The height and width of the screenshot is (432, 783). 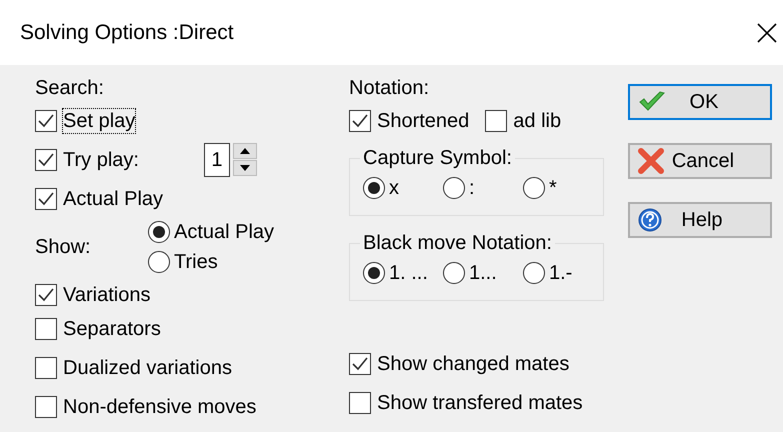 I want to click on checkbox-label: ad lib, so click(x=537, y=121).